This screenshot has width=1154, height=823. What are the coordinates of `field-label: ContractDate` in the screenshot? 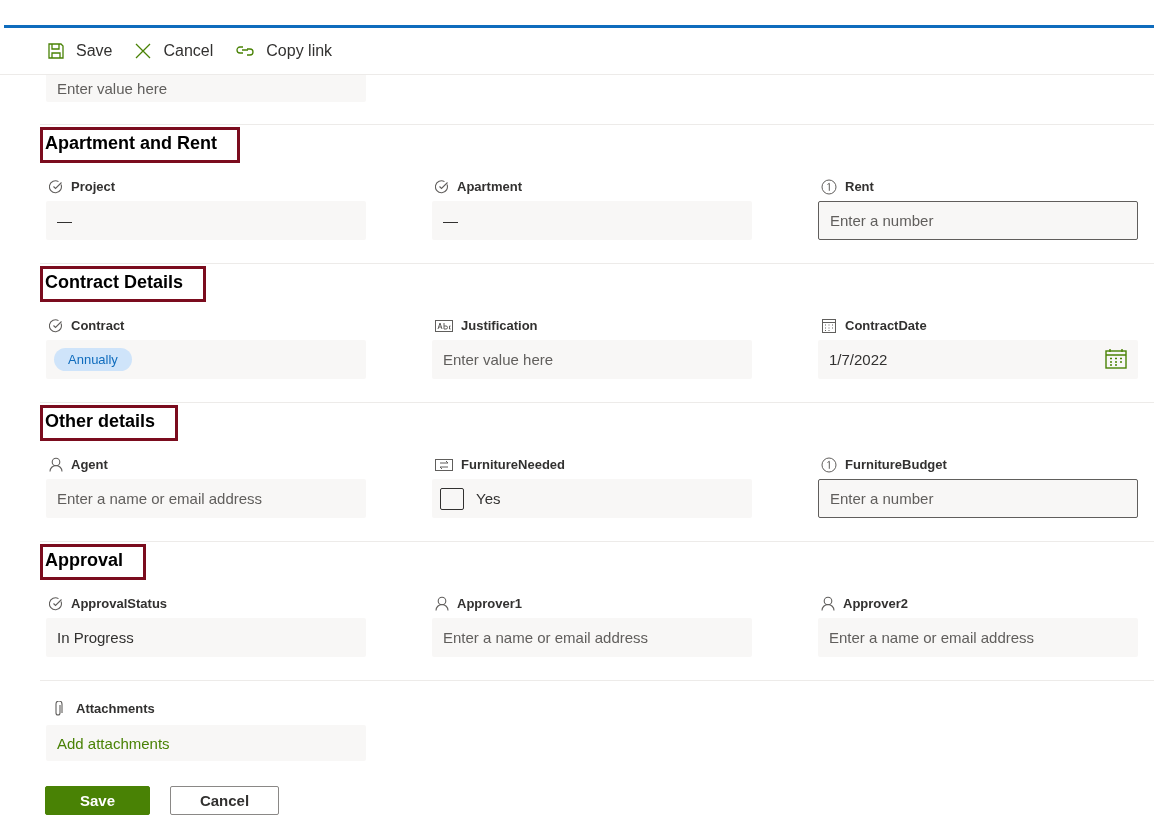 It's located at (886, 325).